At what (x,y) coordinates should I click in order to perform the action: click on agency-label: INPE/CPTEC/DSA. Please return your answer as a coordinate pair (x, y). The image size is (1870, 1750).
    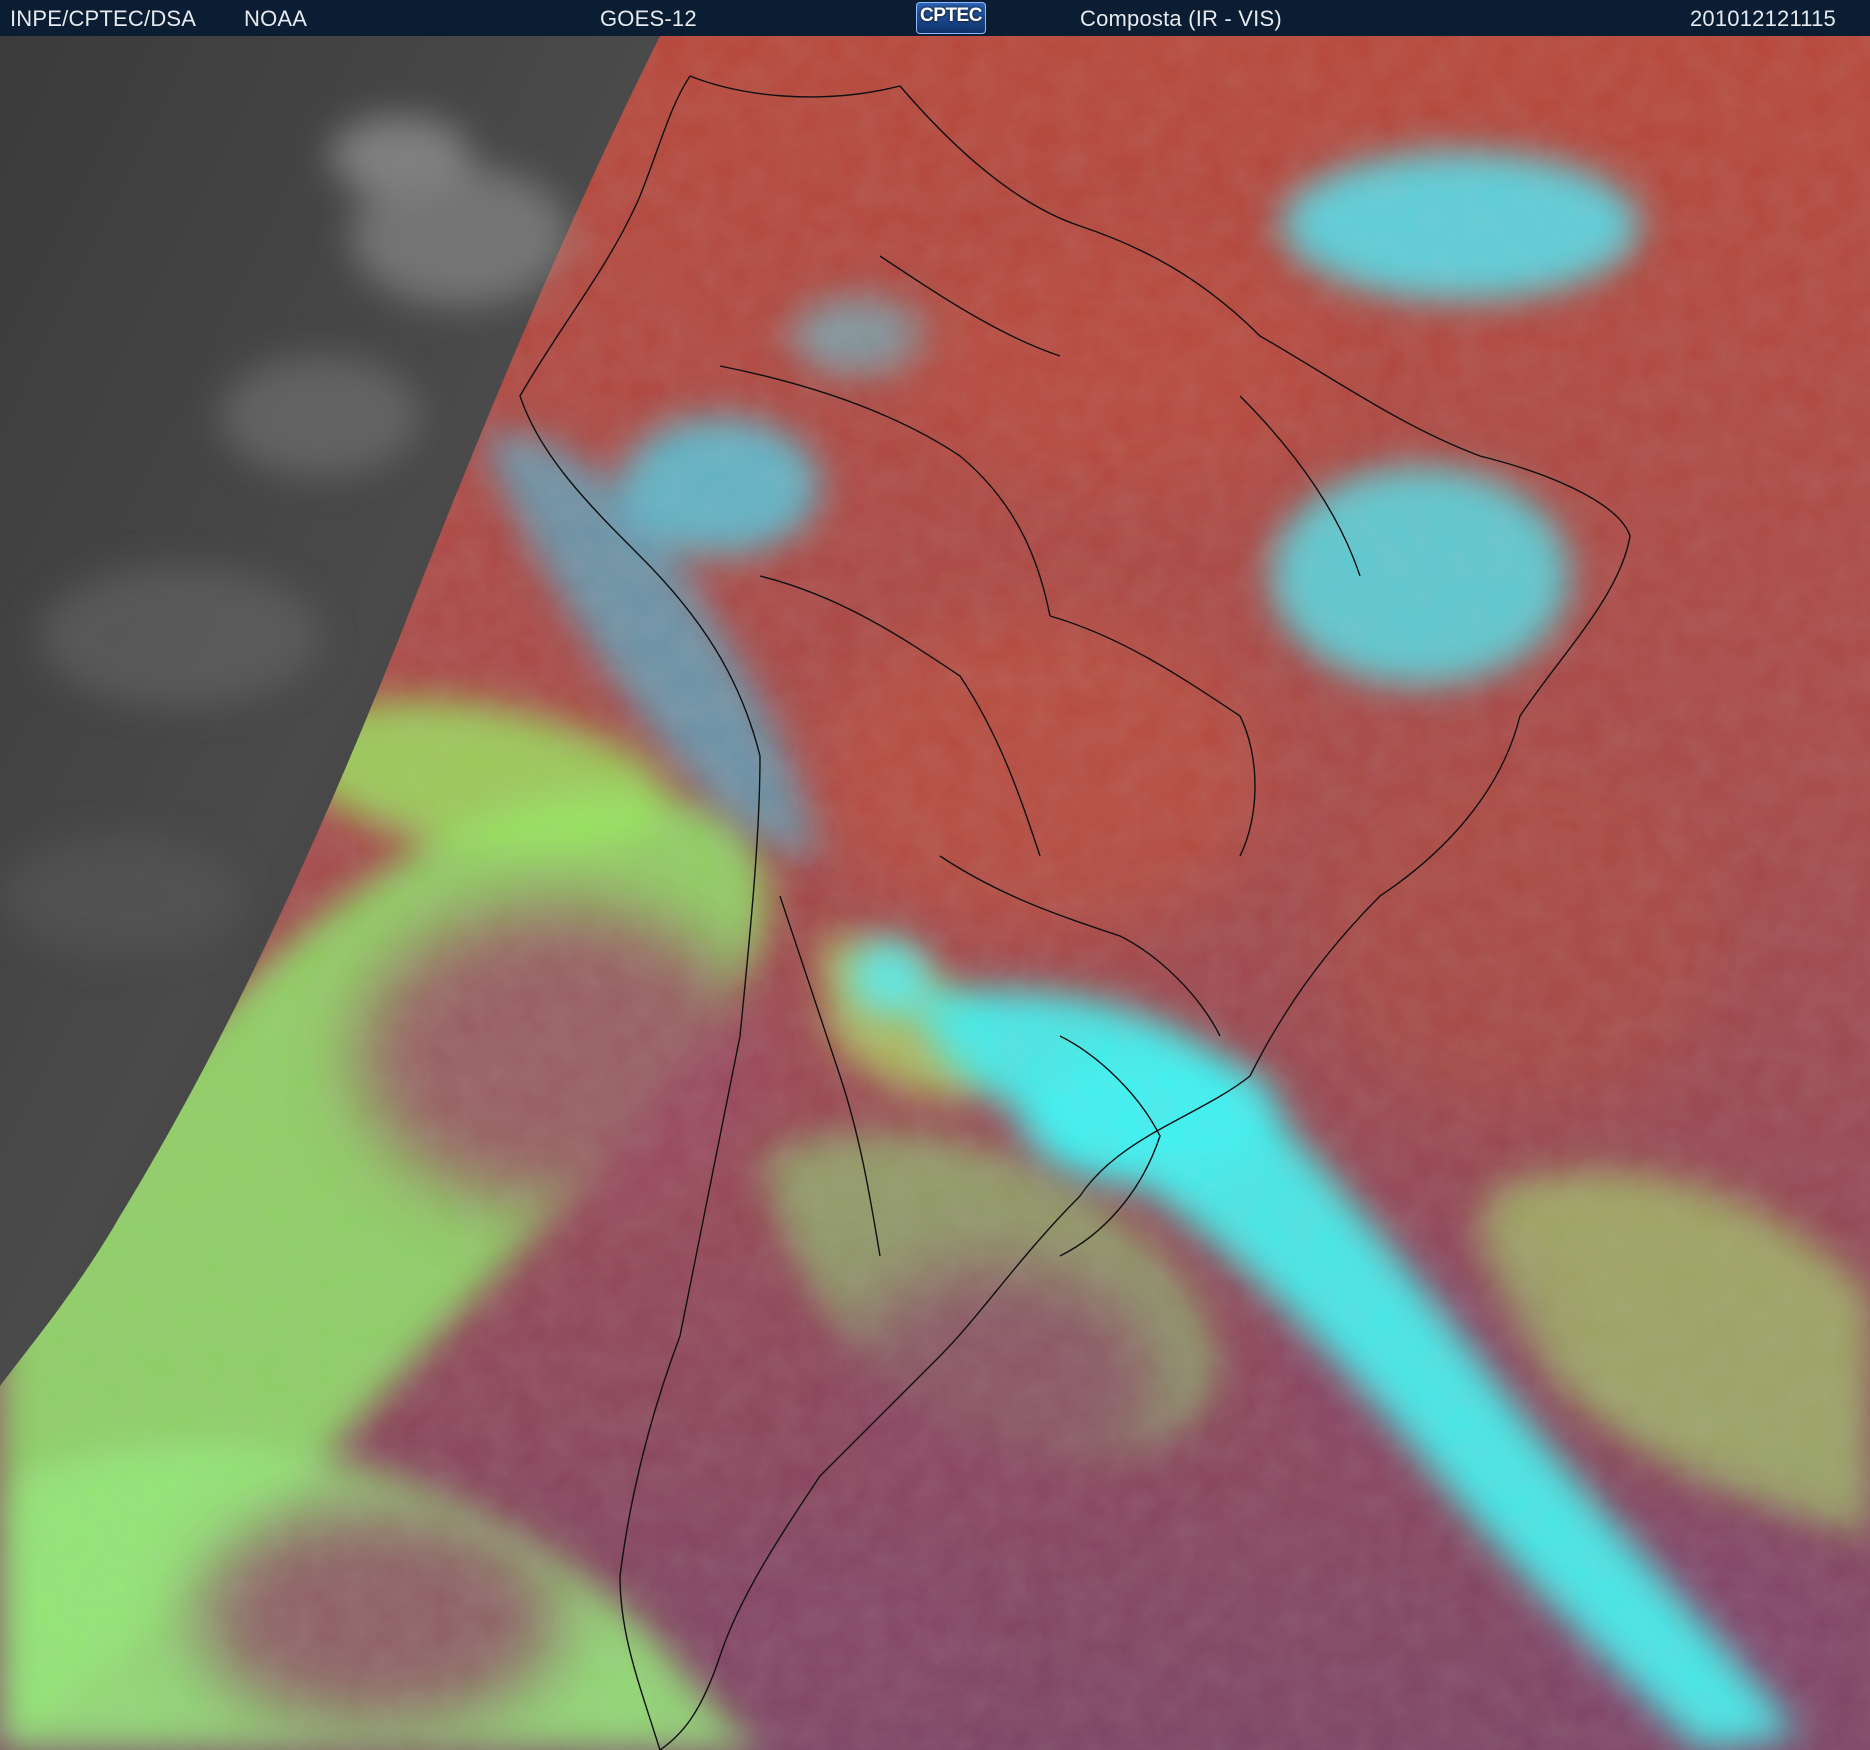
    Looking at the image, I should click on (103, 18).